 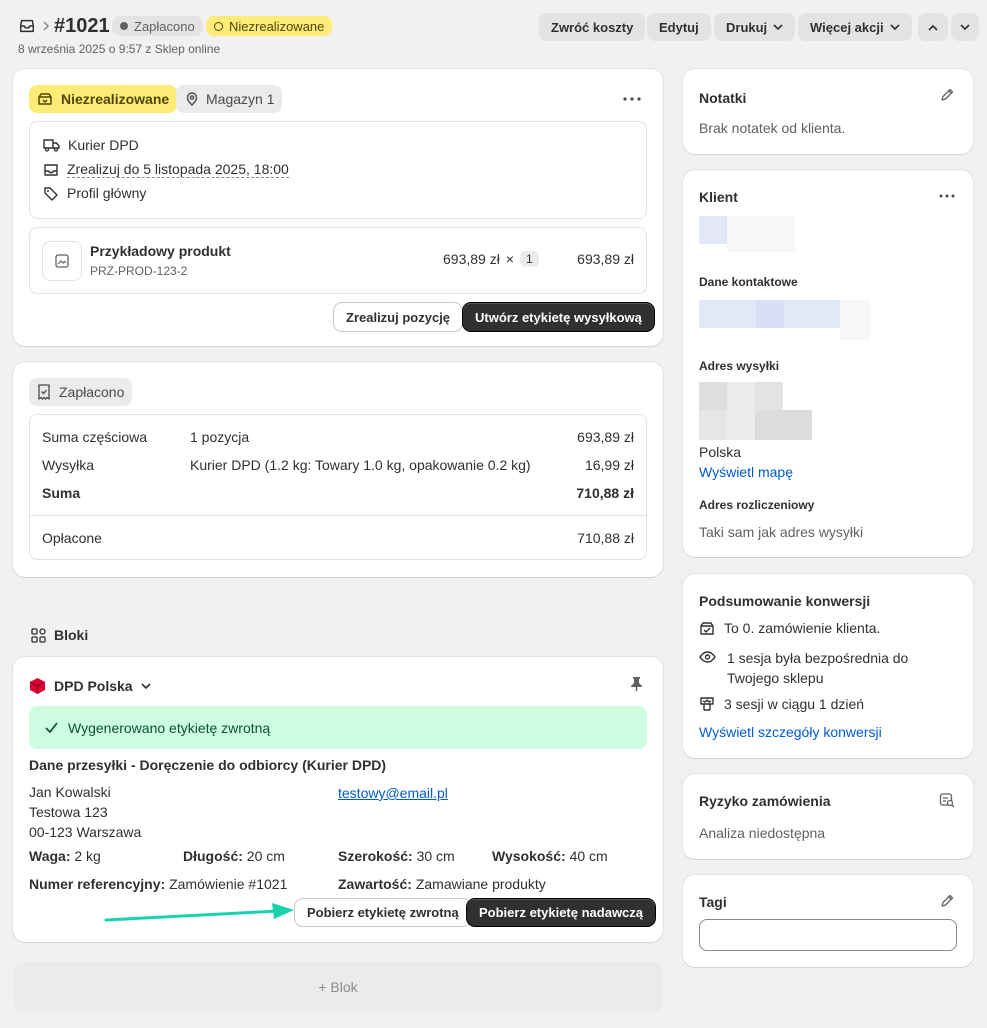 I want to click on paid-label: Opłacone, so click(x=72, y=538).